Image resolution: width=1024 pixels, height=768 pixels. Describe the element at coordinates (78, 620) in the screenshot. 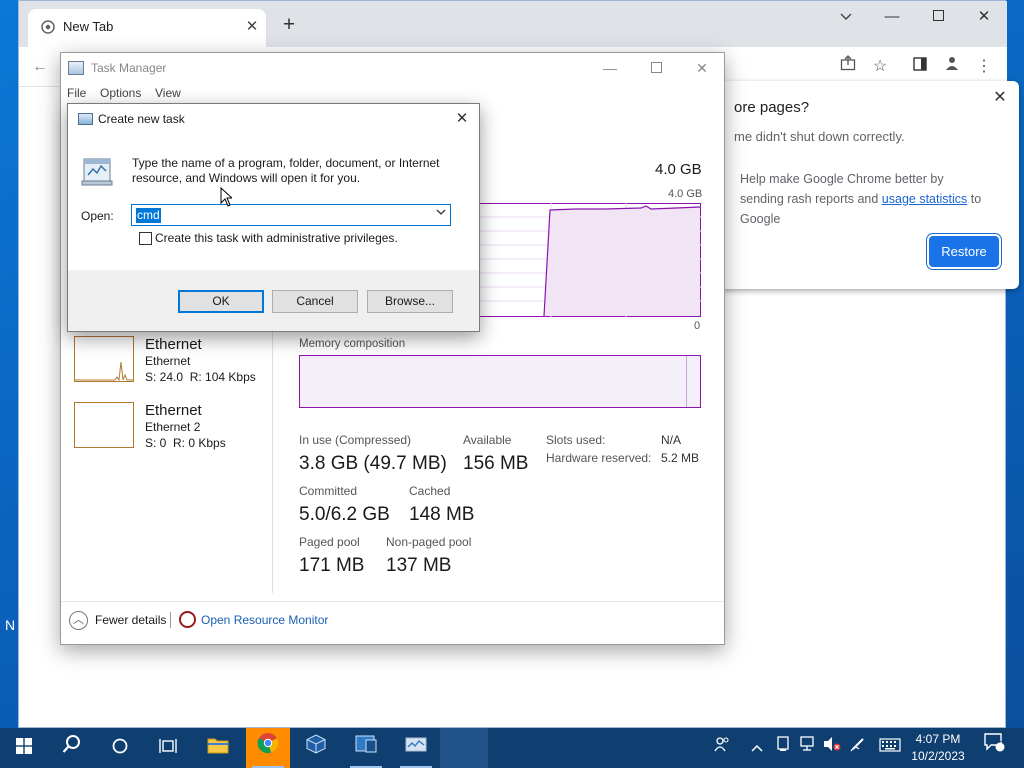

I see `chevron-up-icon: ︿` at that location.